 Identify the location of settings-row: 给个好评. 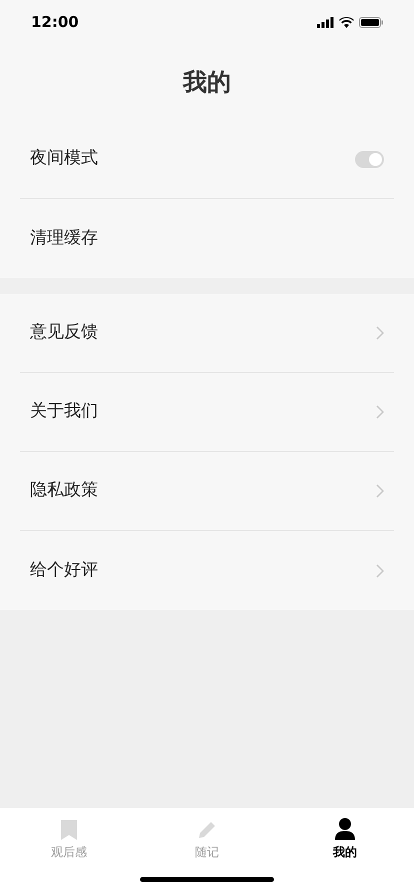
(207, 570).